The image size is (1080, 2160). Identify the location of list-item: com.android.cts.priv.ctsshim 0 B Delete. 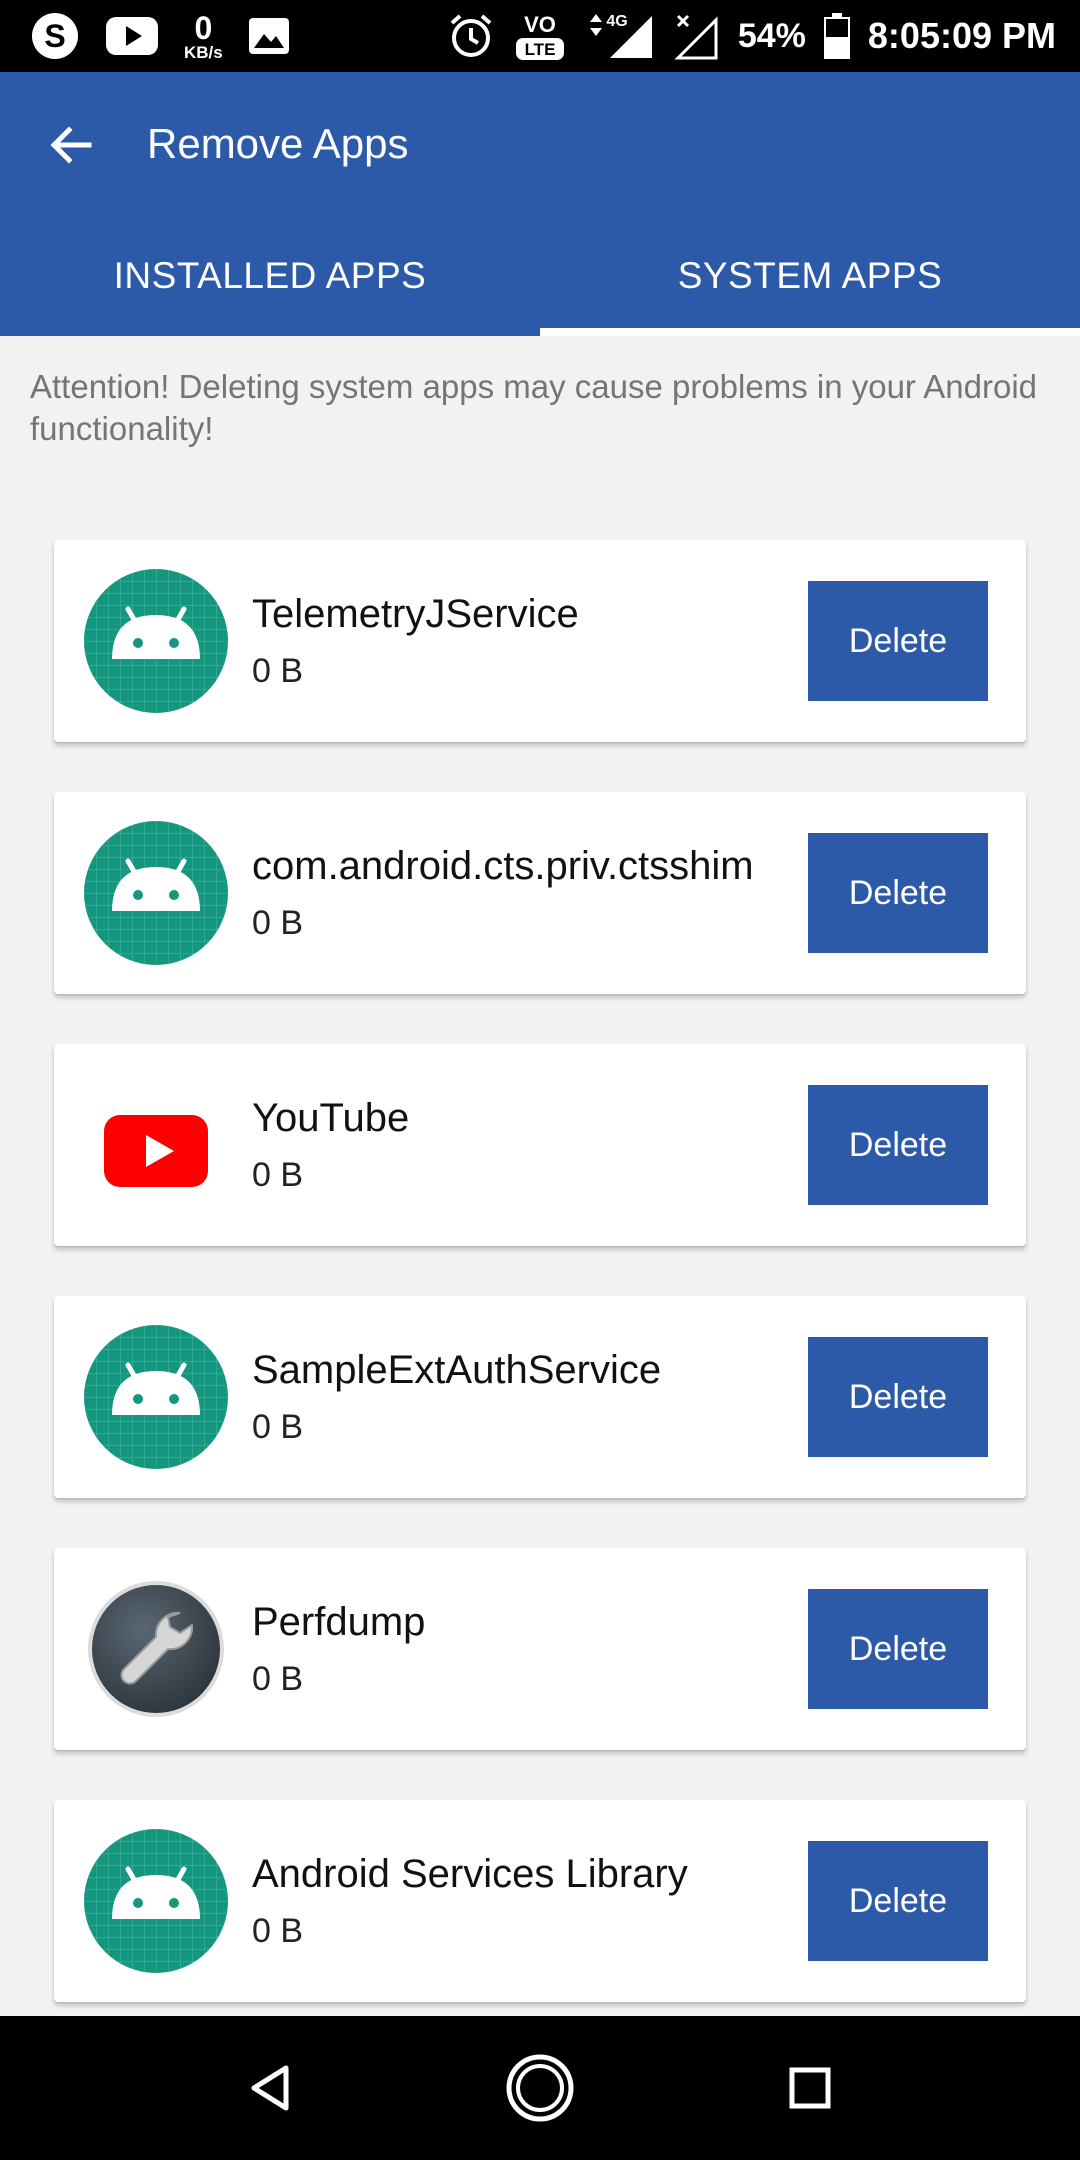
(540, 893).